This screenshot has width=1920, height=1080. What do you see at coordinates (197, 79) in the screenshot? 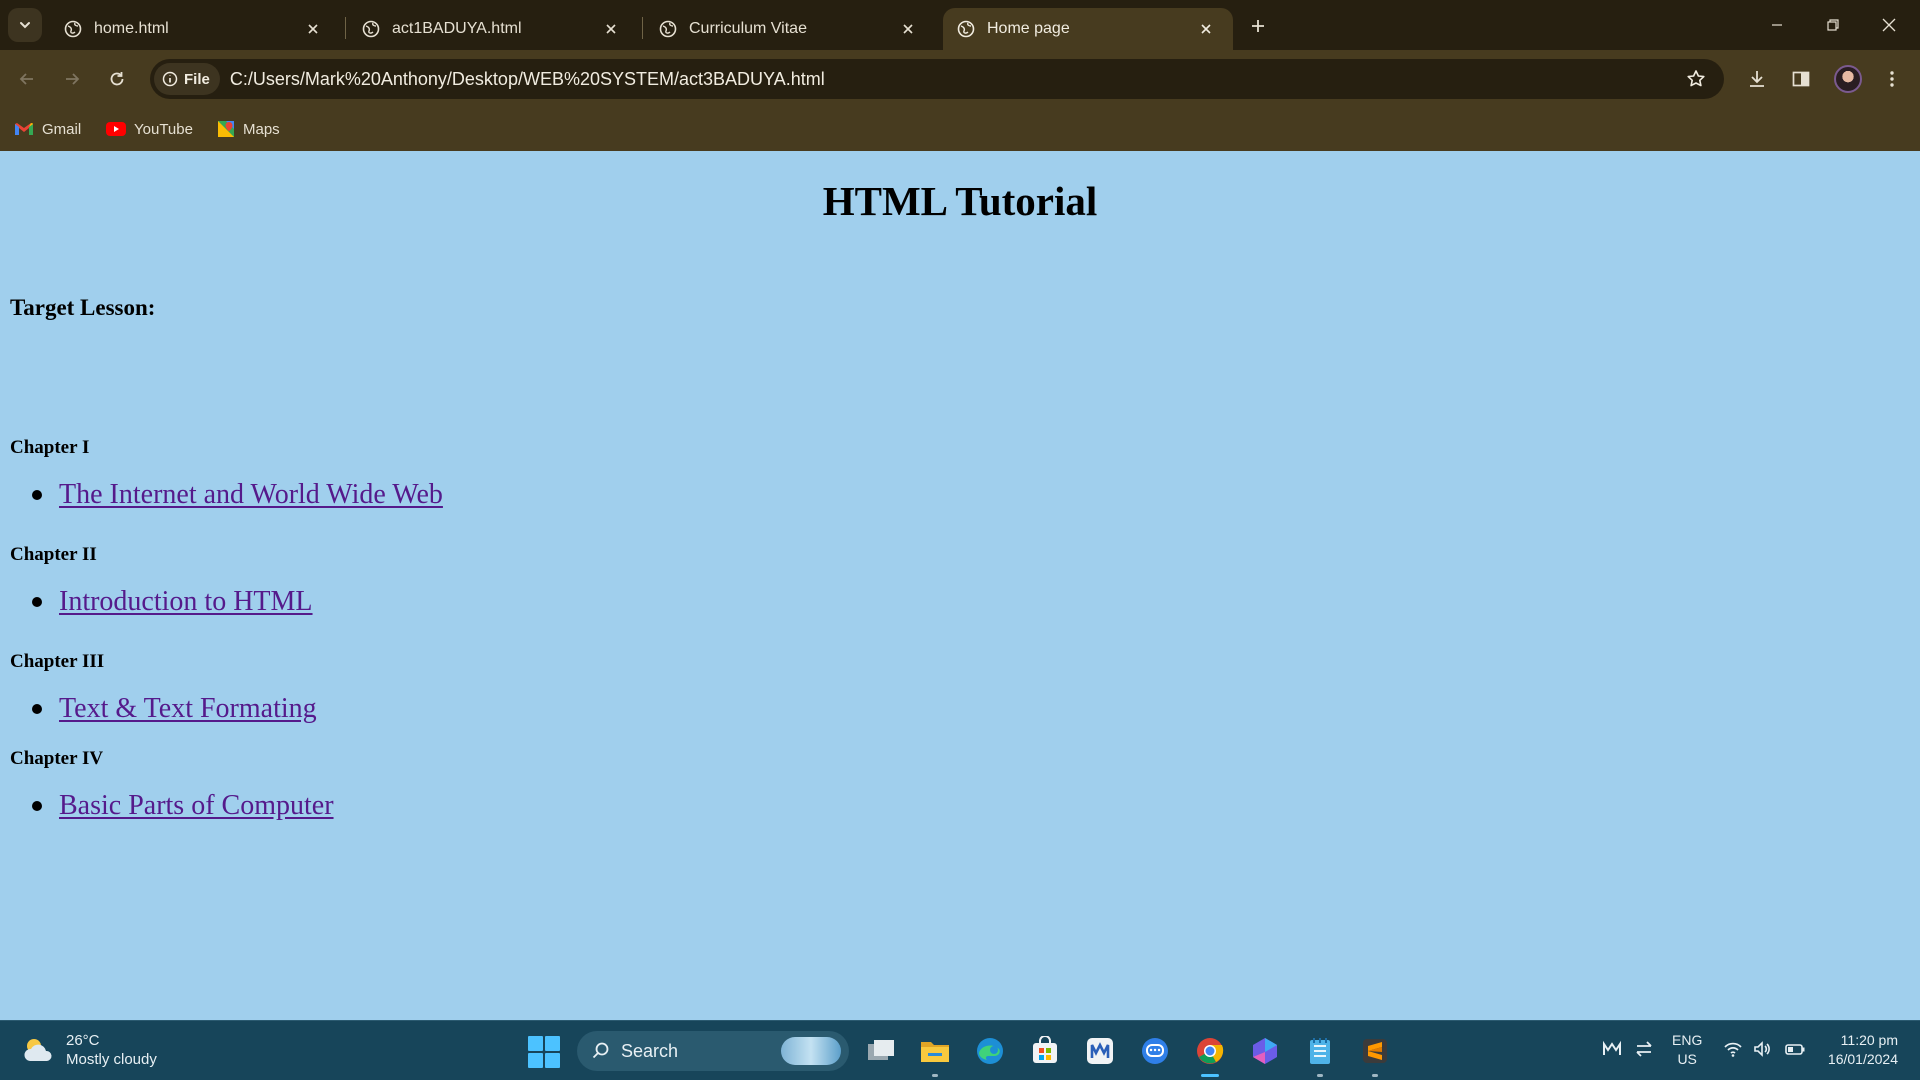
I see `site-info-label: File` at bounding box center [197, 79].